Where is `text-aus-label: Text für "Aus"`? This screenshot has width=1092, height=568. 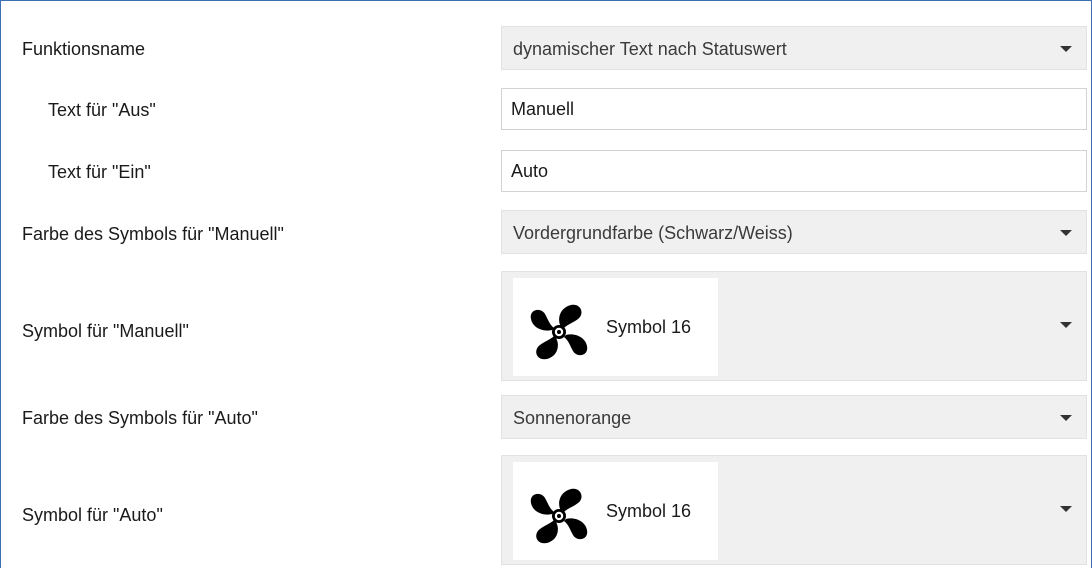
text-aus-label: Text für "Aus" is located at coordinates (102, 110).